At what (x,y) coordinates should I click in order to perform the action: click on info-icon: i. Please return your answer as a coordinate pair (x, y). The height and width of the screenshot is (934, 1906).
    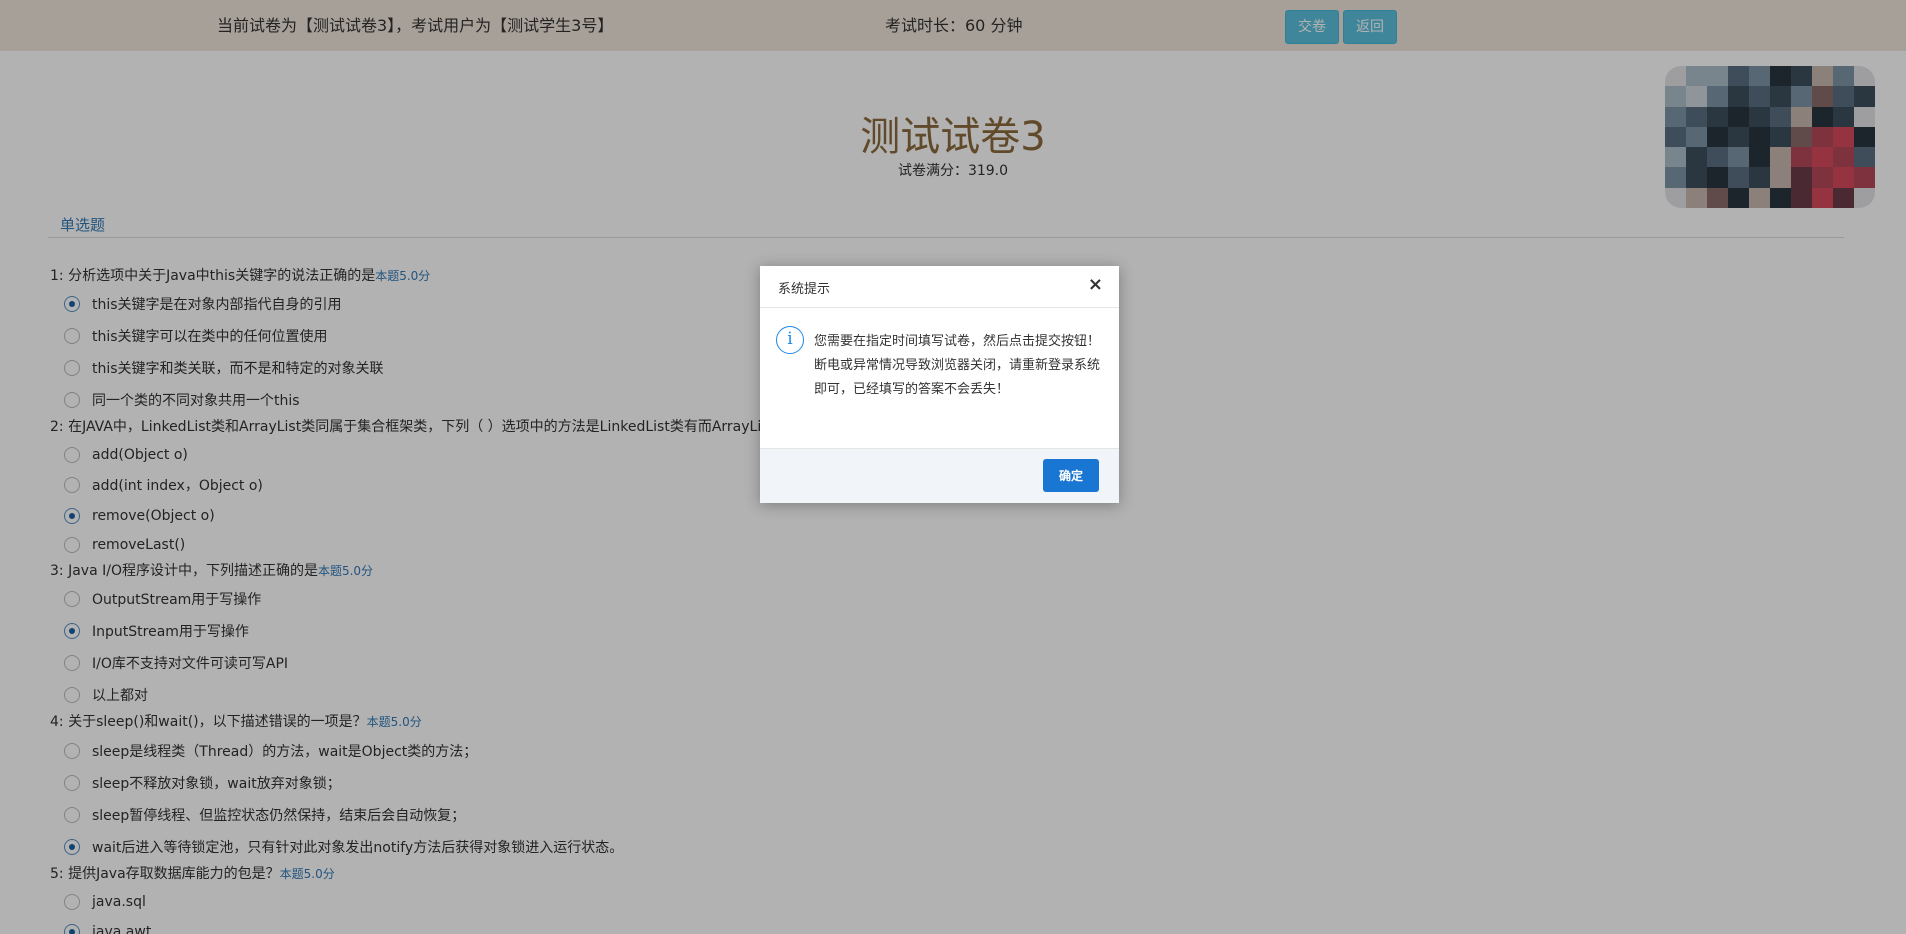
    Looking at the image, I should click on (790, 340).